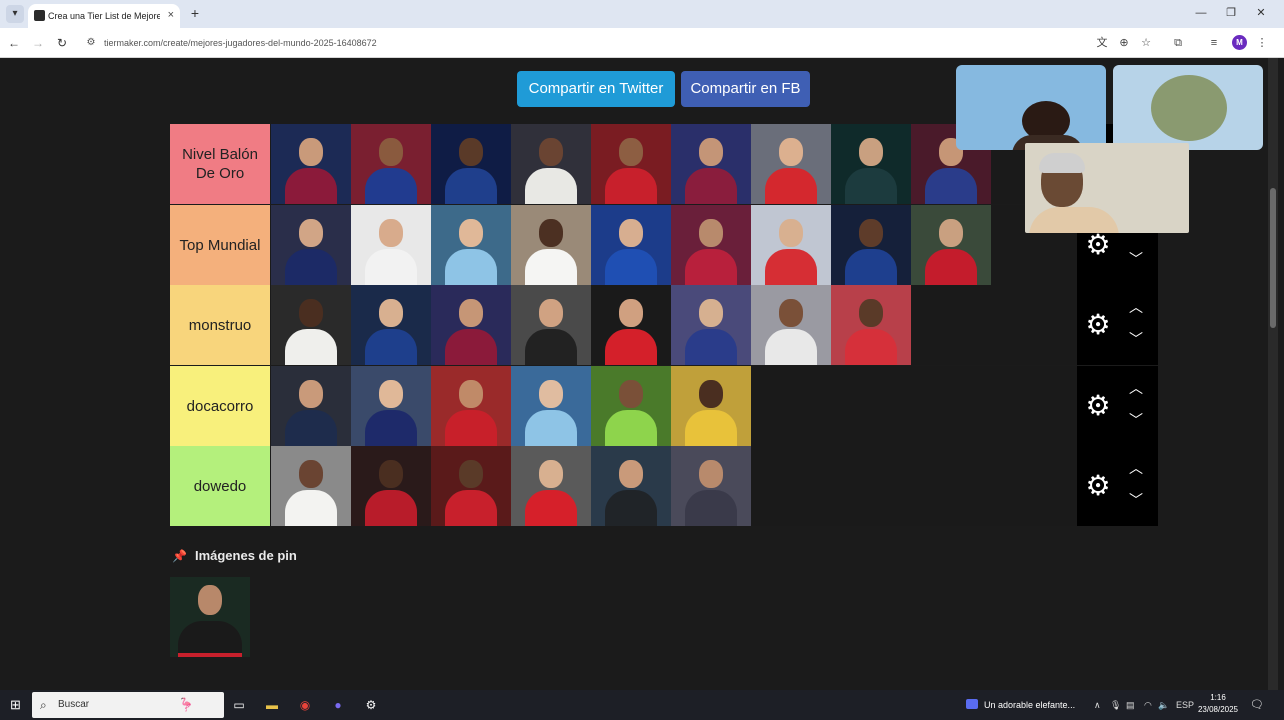 The width and height of the screenshot is (1284, 720). What do you see at coordinates (1273, 374) in the screenshot?
I see `page-scrollbar` at bounding box center [1273, 374].